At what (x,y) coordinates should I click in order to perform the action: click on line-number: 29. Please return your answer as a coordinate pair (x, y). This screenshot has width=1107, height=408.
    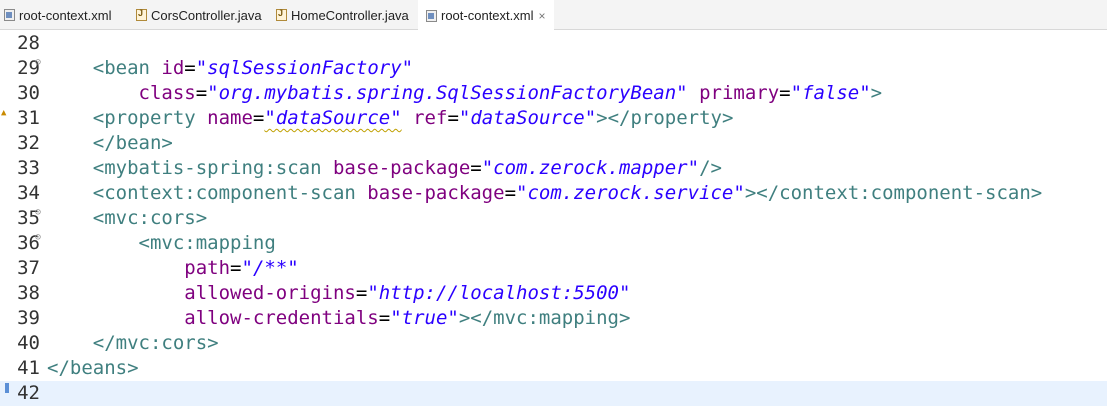
    Looking at the image, I should click on (28, 68).